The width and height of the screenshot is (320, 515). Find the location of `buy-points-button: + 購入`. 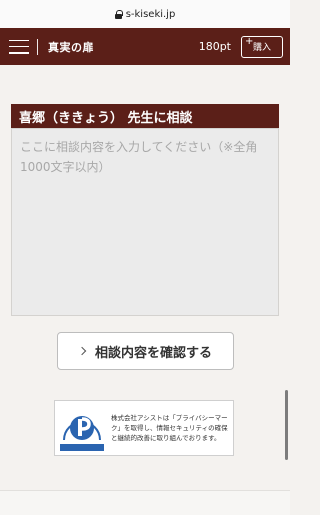

buy-points-button: + 購入 is located at coordinates (262, 46).